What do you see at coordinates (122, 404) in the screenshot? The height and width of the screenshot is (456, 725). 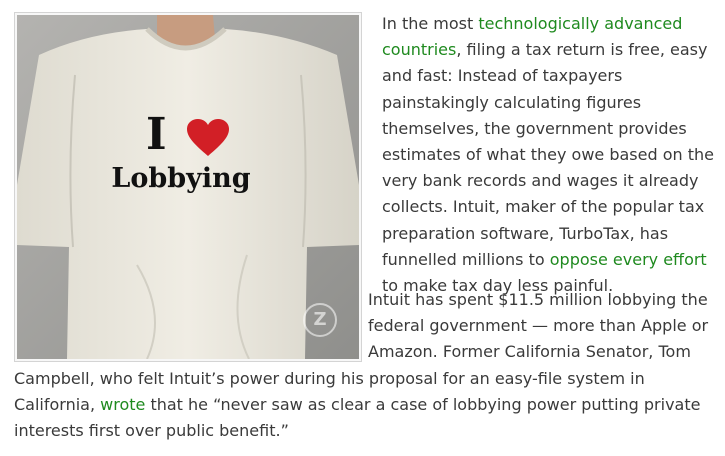 I see `link-wrote: wrote` at bounding box center [122, 404].